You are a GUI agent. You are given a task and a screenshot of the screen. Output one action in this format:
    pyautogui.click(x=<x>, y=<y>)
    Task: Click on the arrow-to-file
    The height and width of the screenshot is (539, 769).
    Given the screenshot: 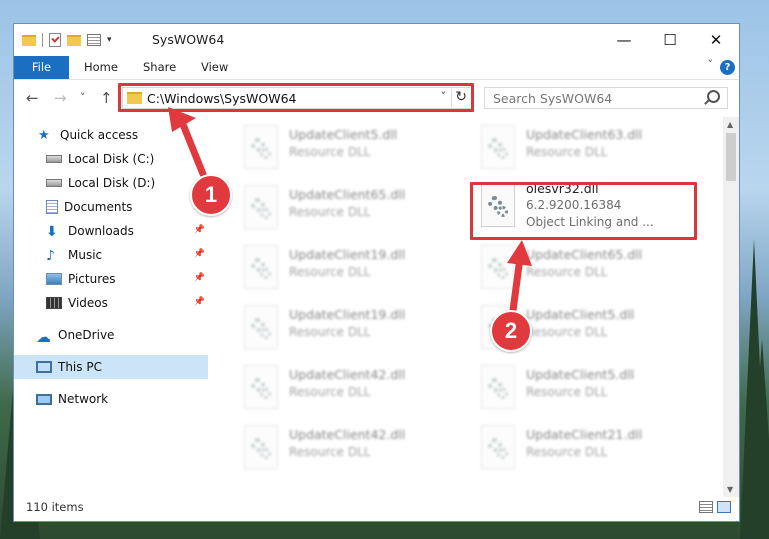 What is the action you would take?
    pyautogui.click(x=519, y=281)
    